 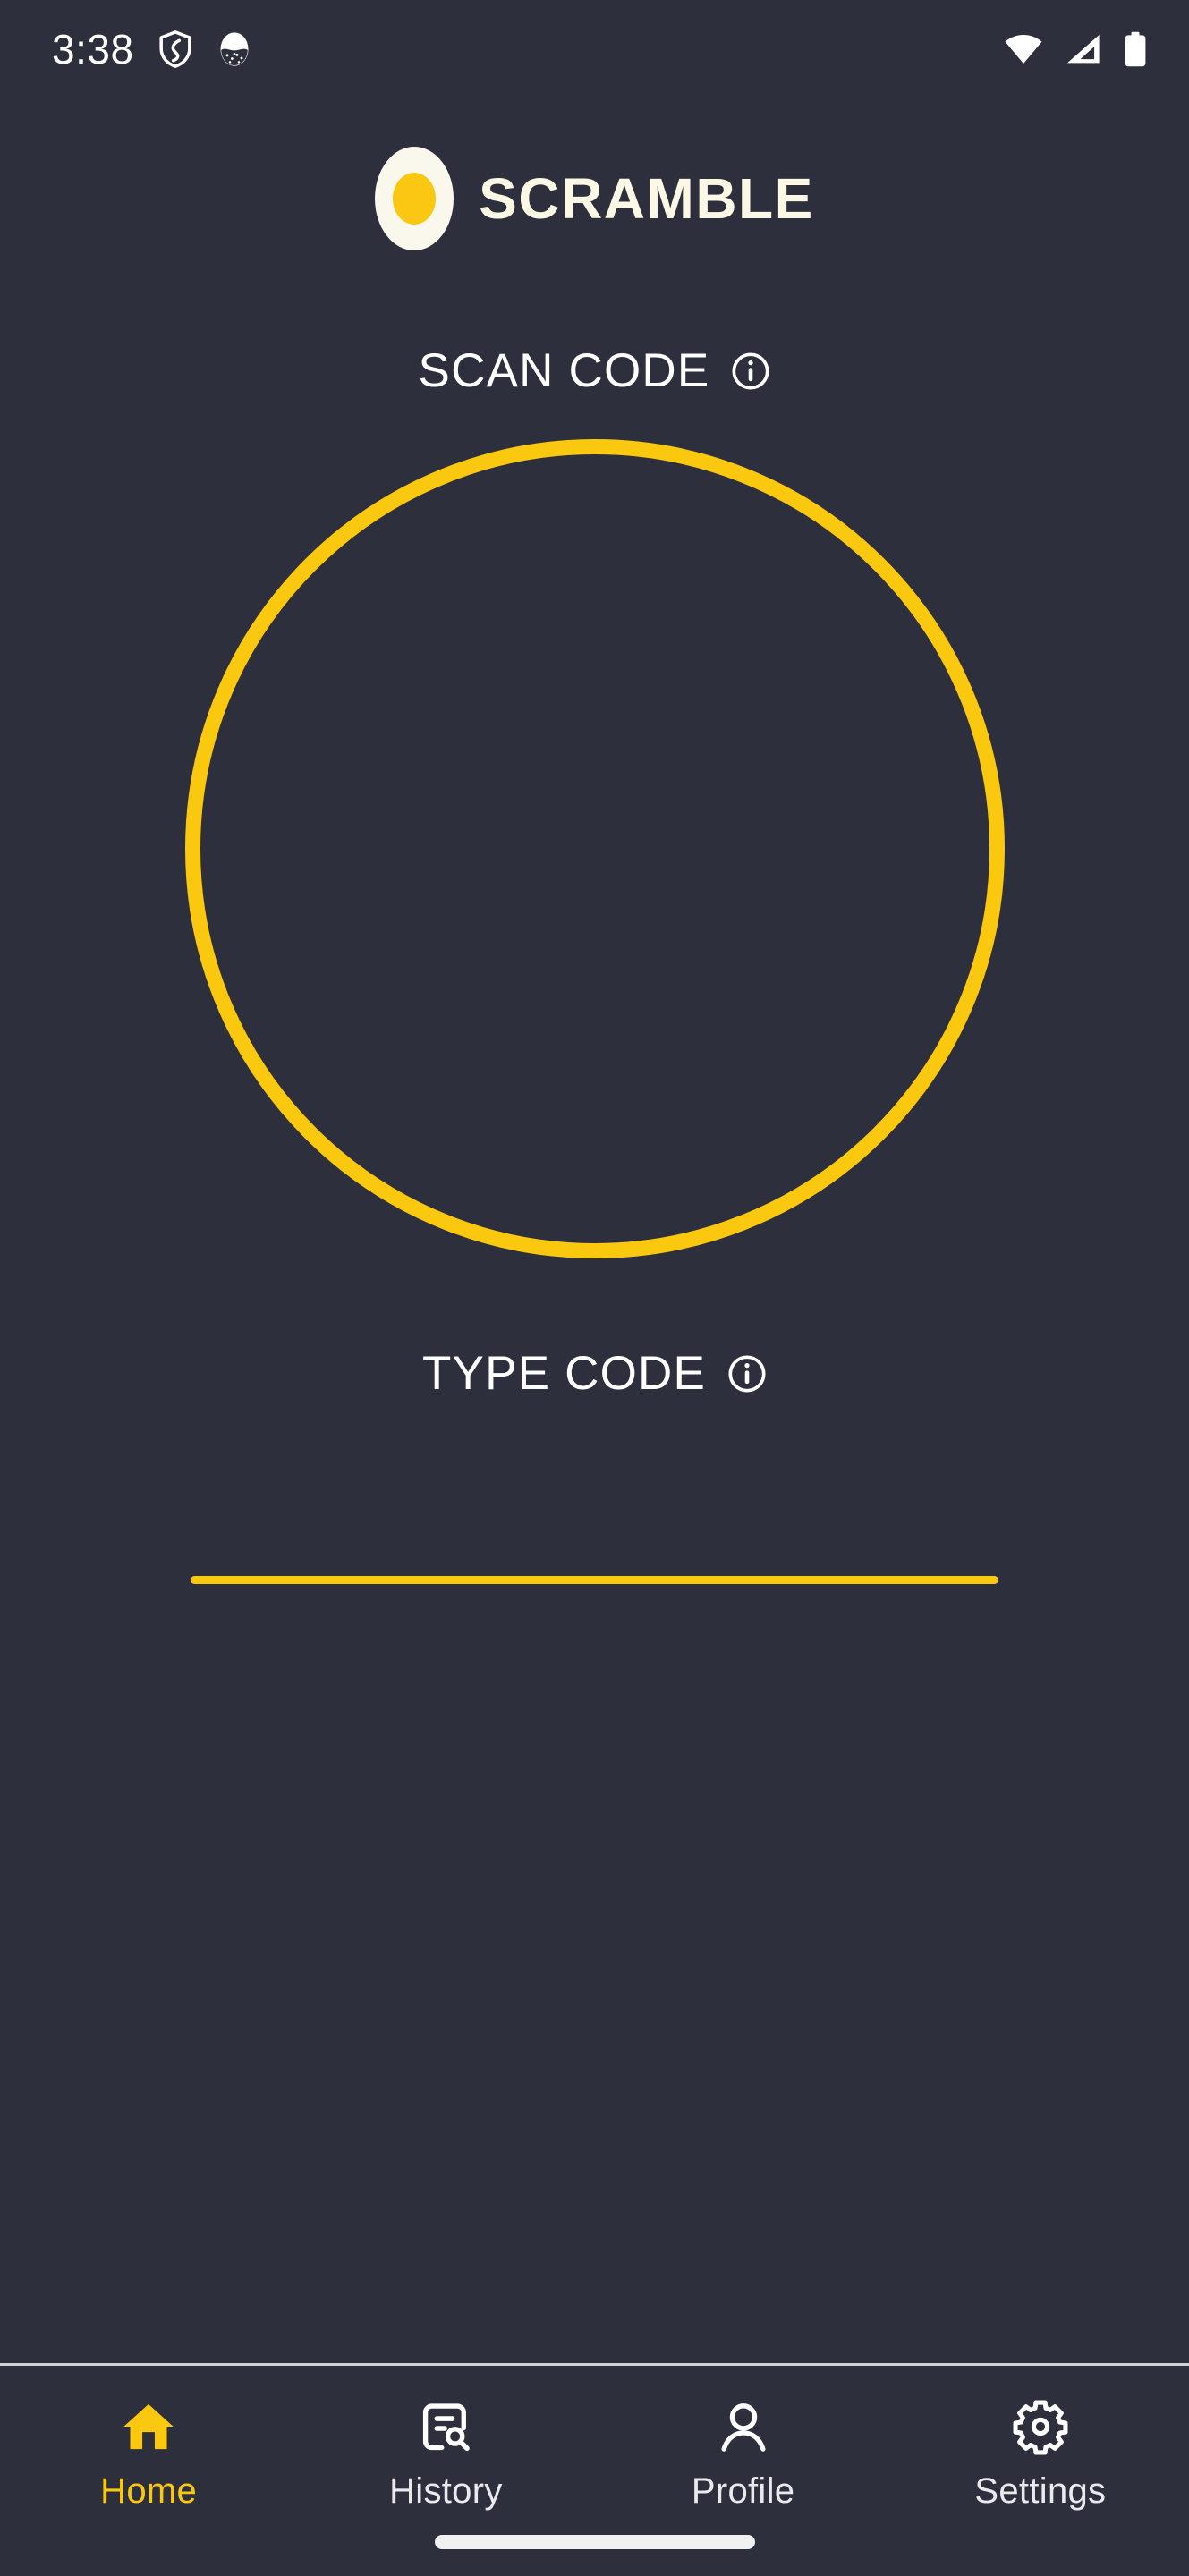 I want to click on nav-item-settings: Settings, so click(x=1040, y=2453).